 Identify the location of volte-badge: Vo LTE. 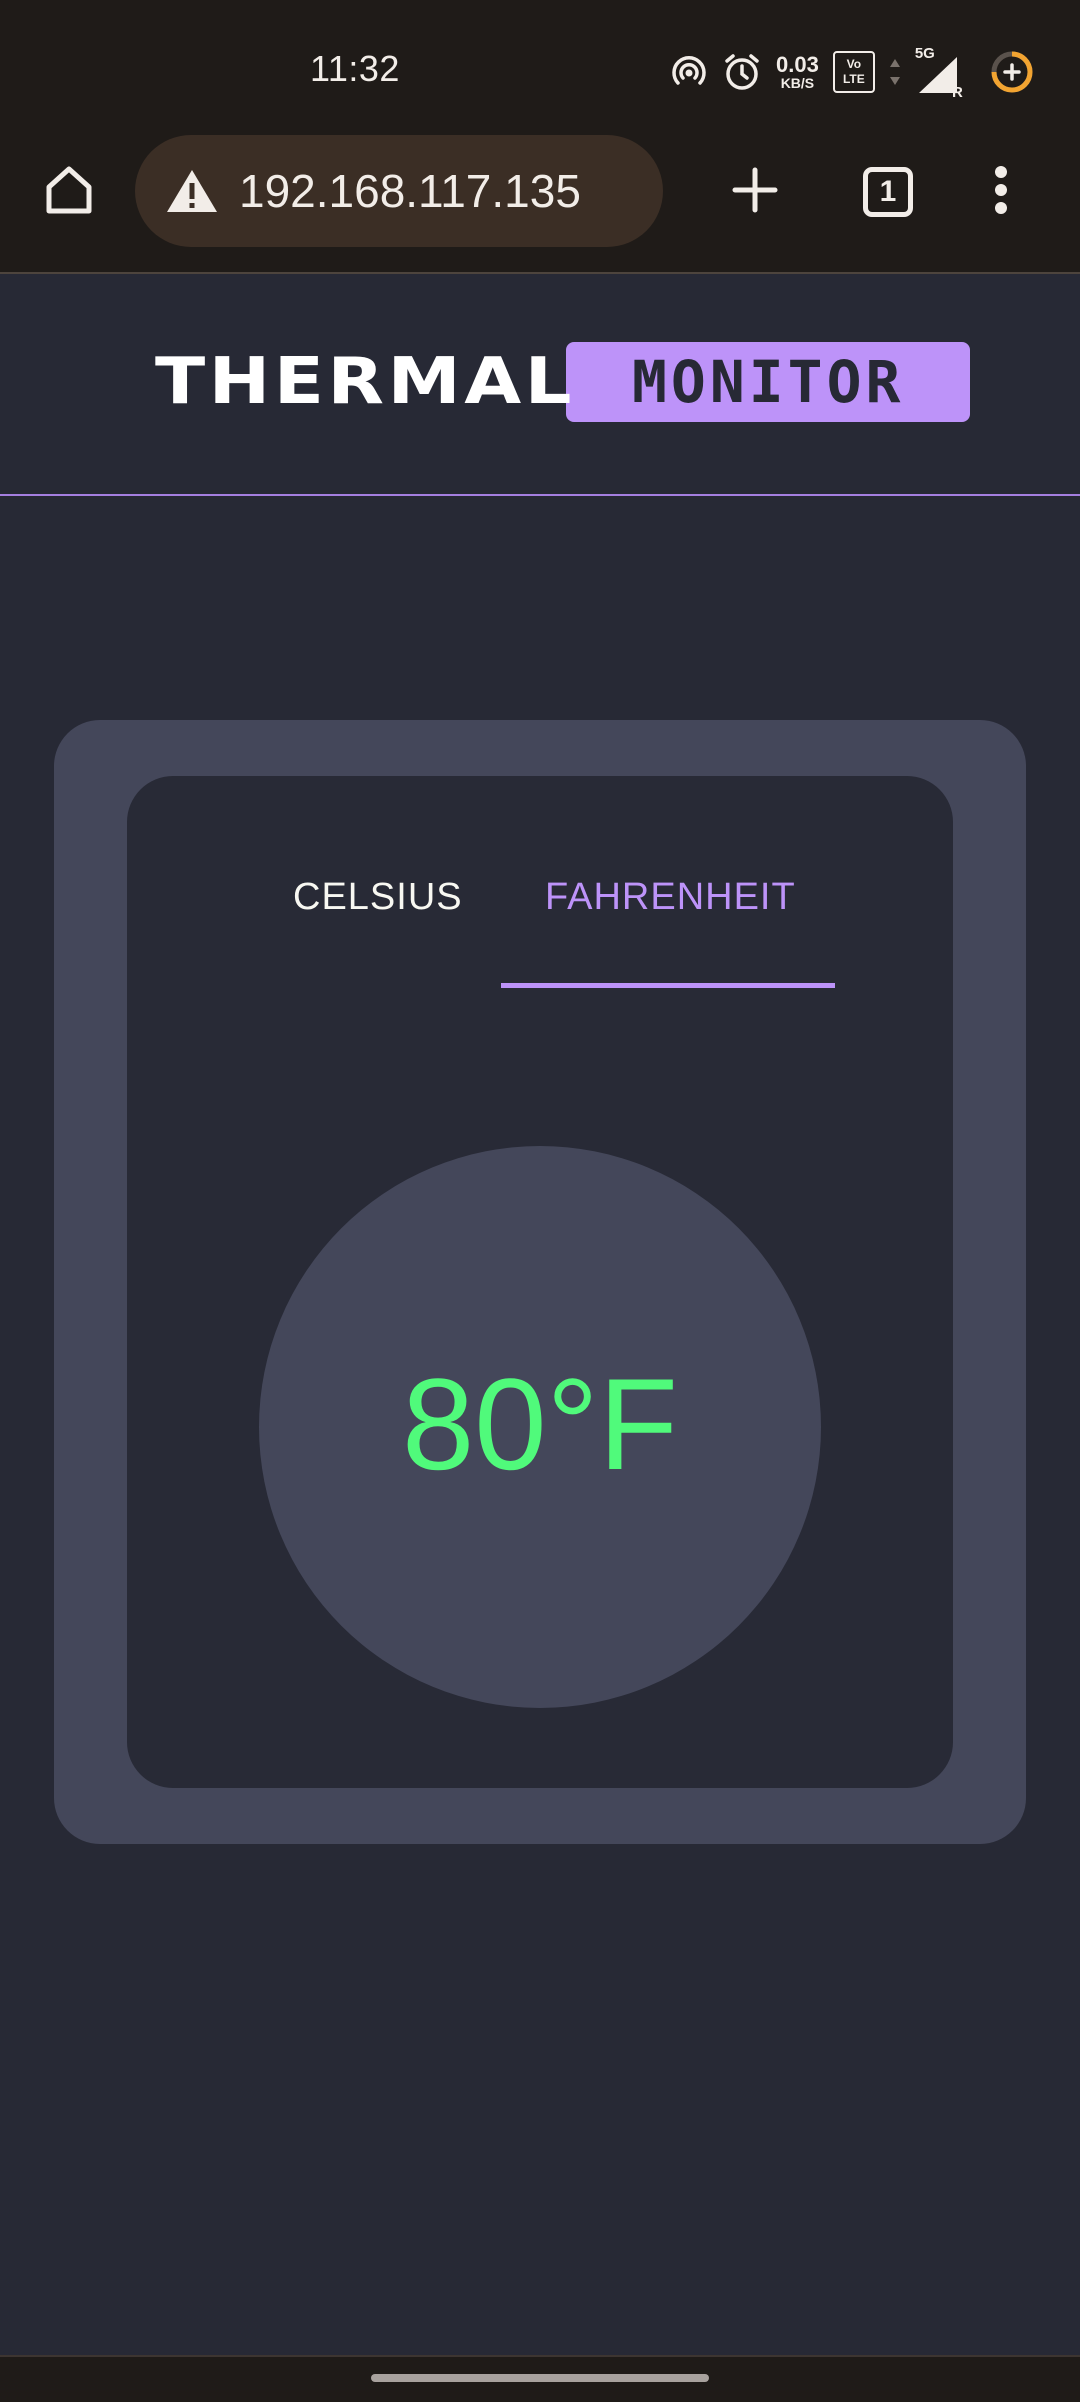
(853, 72).